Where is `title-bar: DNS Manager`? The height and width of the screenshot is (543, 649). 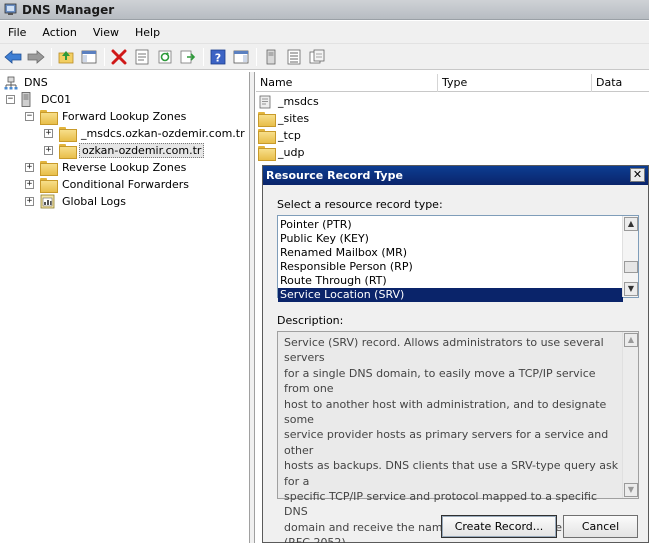 title-bar: DNS Manager is located at coordinates (324, 10).